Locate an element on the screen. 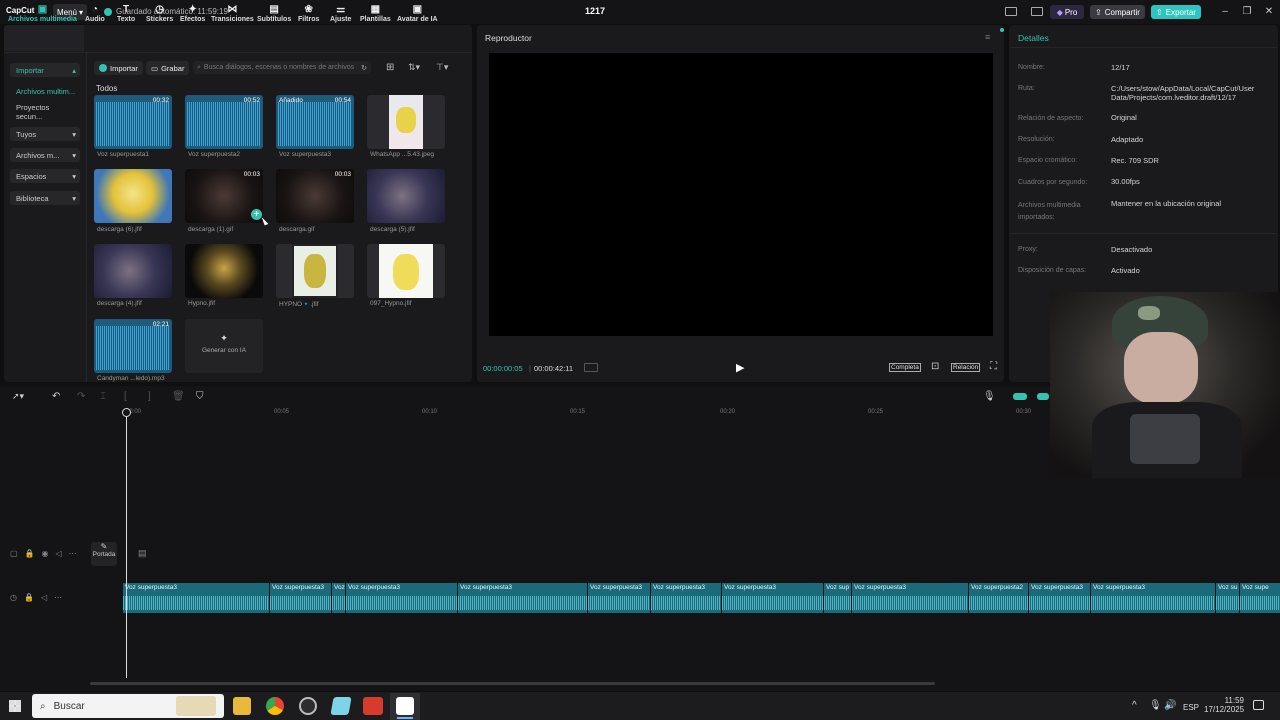 The width and height of the screenshot is (1280, 720). taskbar-search-input: ⌕ Buscar is located at coordinates (128, 706).